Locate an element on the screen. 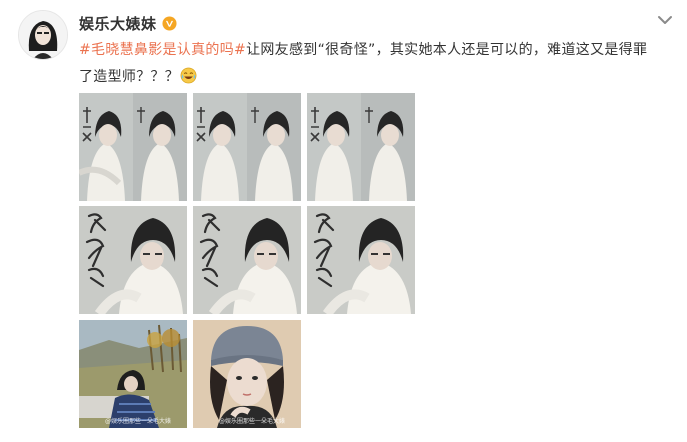 The width and height of the screenshot is (687, 442). avatar-image is located at coordinates (43, 35).